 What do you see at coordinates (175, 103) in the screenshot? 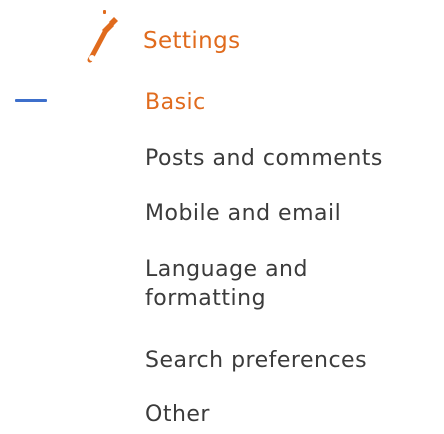
I see `nav-item-basic: Basic` at bounding box center [175, 103].